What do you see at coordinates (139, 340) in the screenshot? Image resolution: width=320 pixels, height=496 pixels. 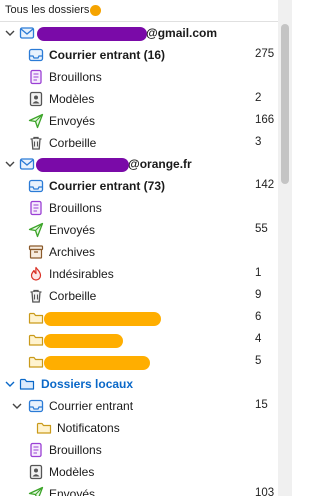 I see `folder-row-redacted: 4` at bounding box center [139, 340].